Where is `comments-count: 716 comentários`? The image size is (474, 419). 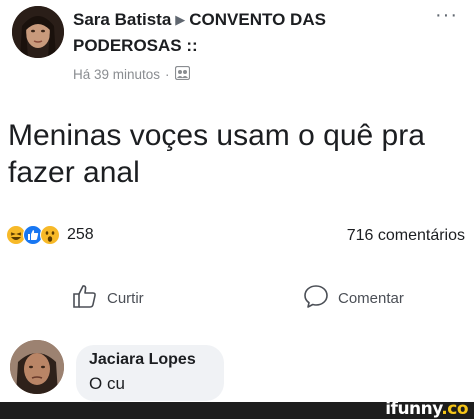
comments-count: 716 comentários is located at coordinates (406, 236).